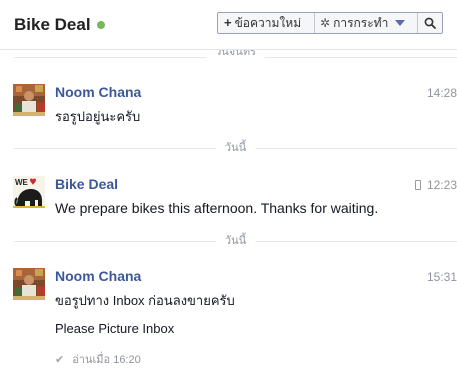 This screenshot has height=373, width=457. What do you see at coordinates (400, 23) in the screenshot?
I see `chevron-down-icon` at bounding box center [400, 23].